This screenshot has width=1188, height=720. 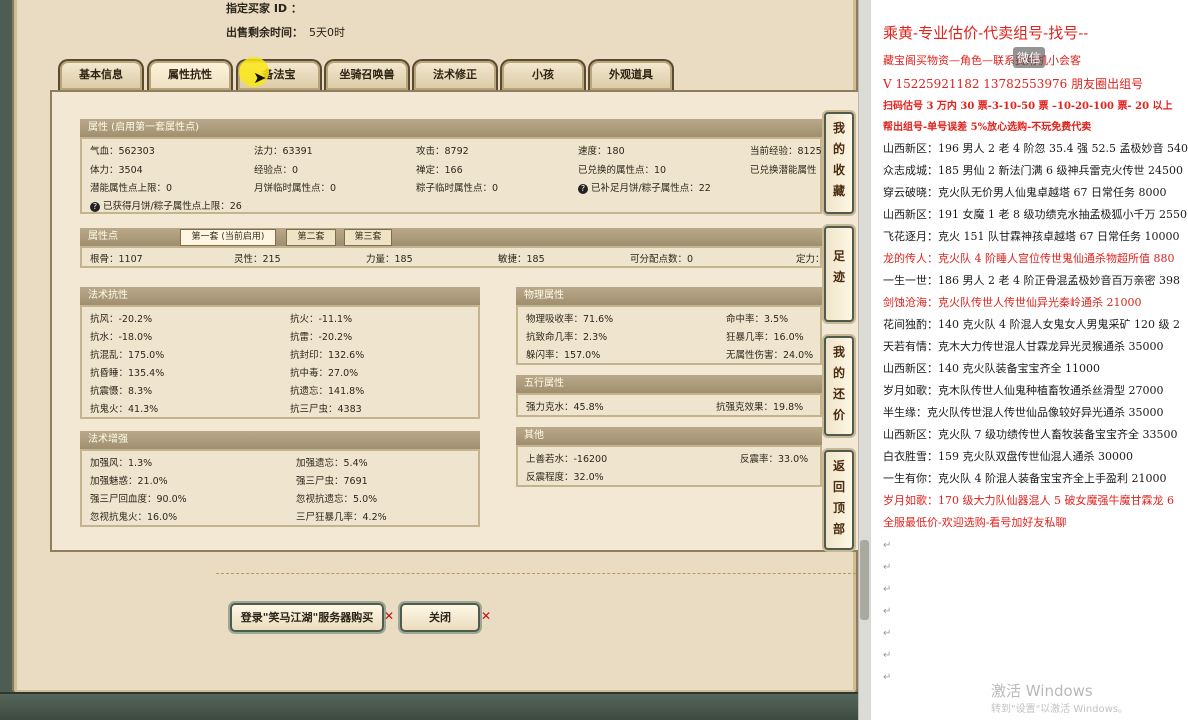 I want to click on scrollbar-thumb, so click(x=864, y=580).